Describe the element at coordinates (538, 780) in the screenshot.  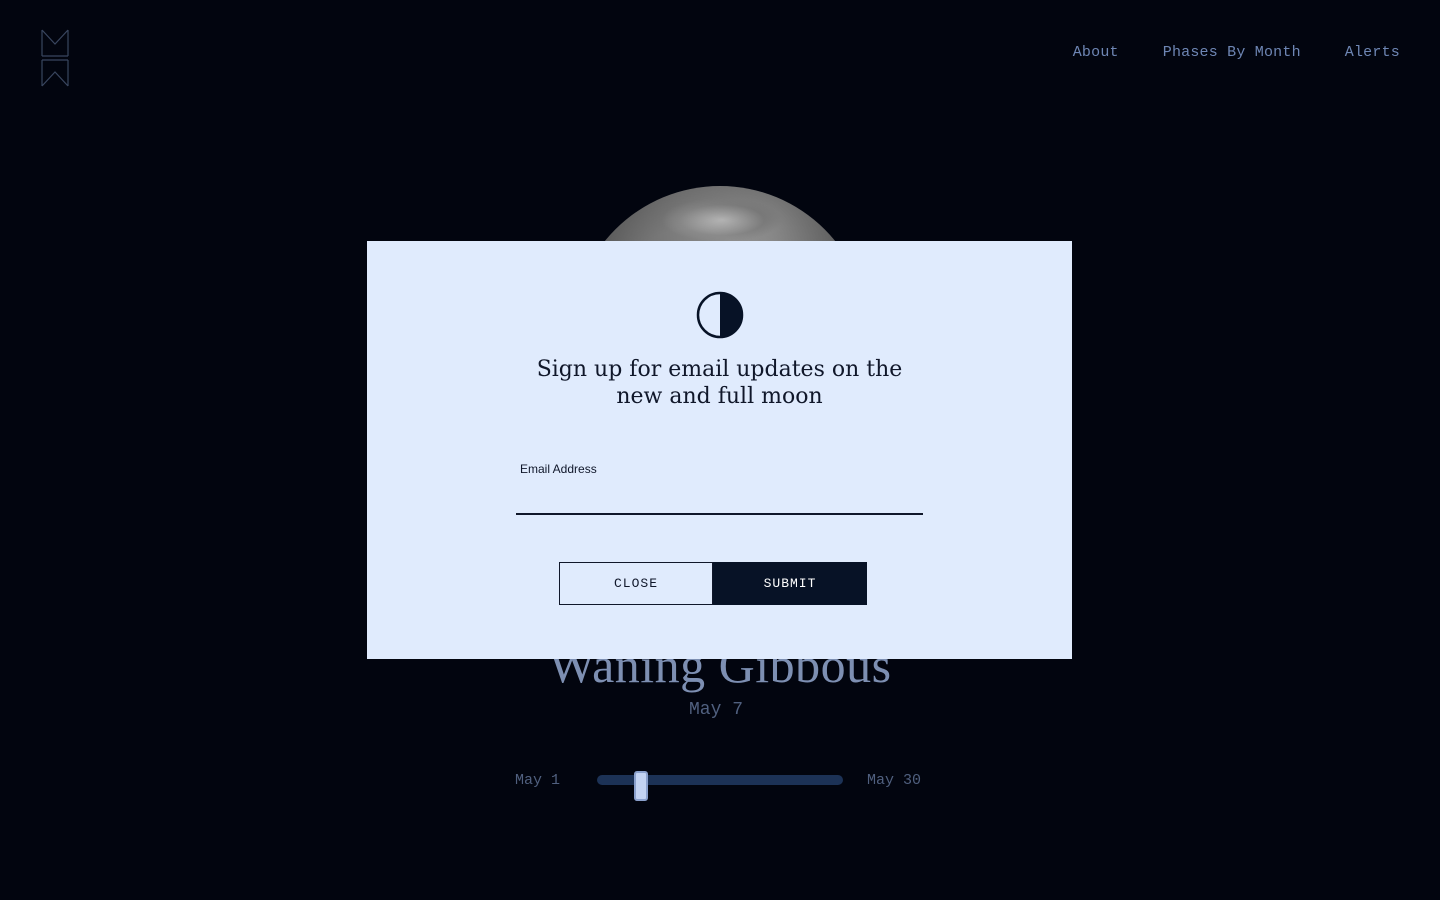
I see `slider-start-label: May 1` at that location.